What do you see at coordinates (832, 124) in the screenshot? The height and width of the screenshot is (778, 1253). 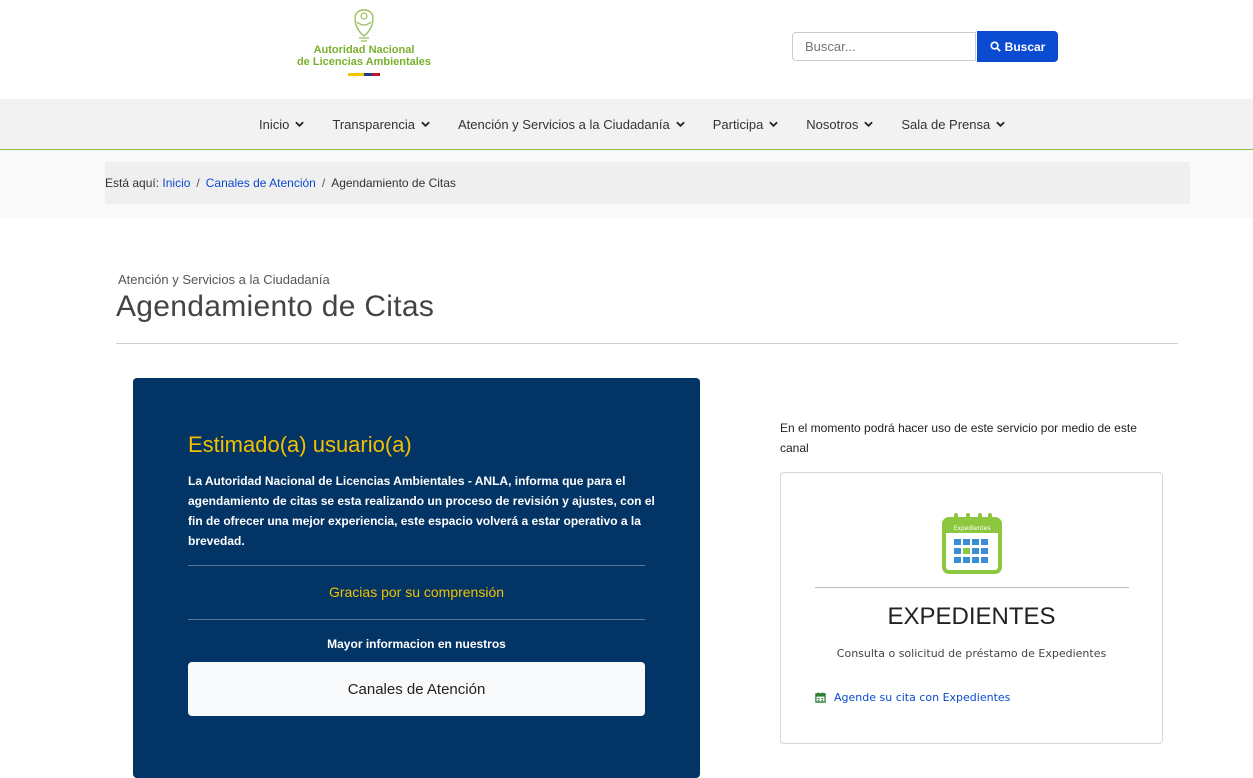 I see `nav-item-label: Nosotros` at bounding box center [832, 124].